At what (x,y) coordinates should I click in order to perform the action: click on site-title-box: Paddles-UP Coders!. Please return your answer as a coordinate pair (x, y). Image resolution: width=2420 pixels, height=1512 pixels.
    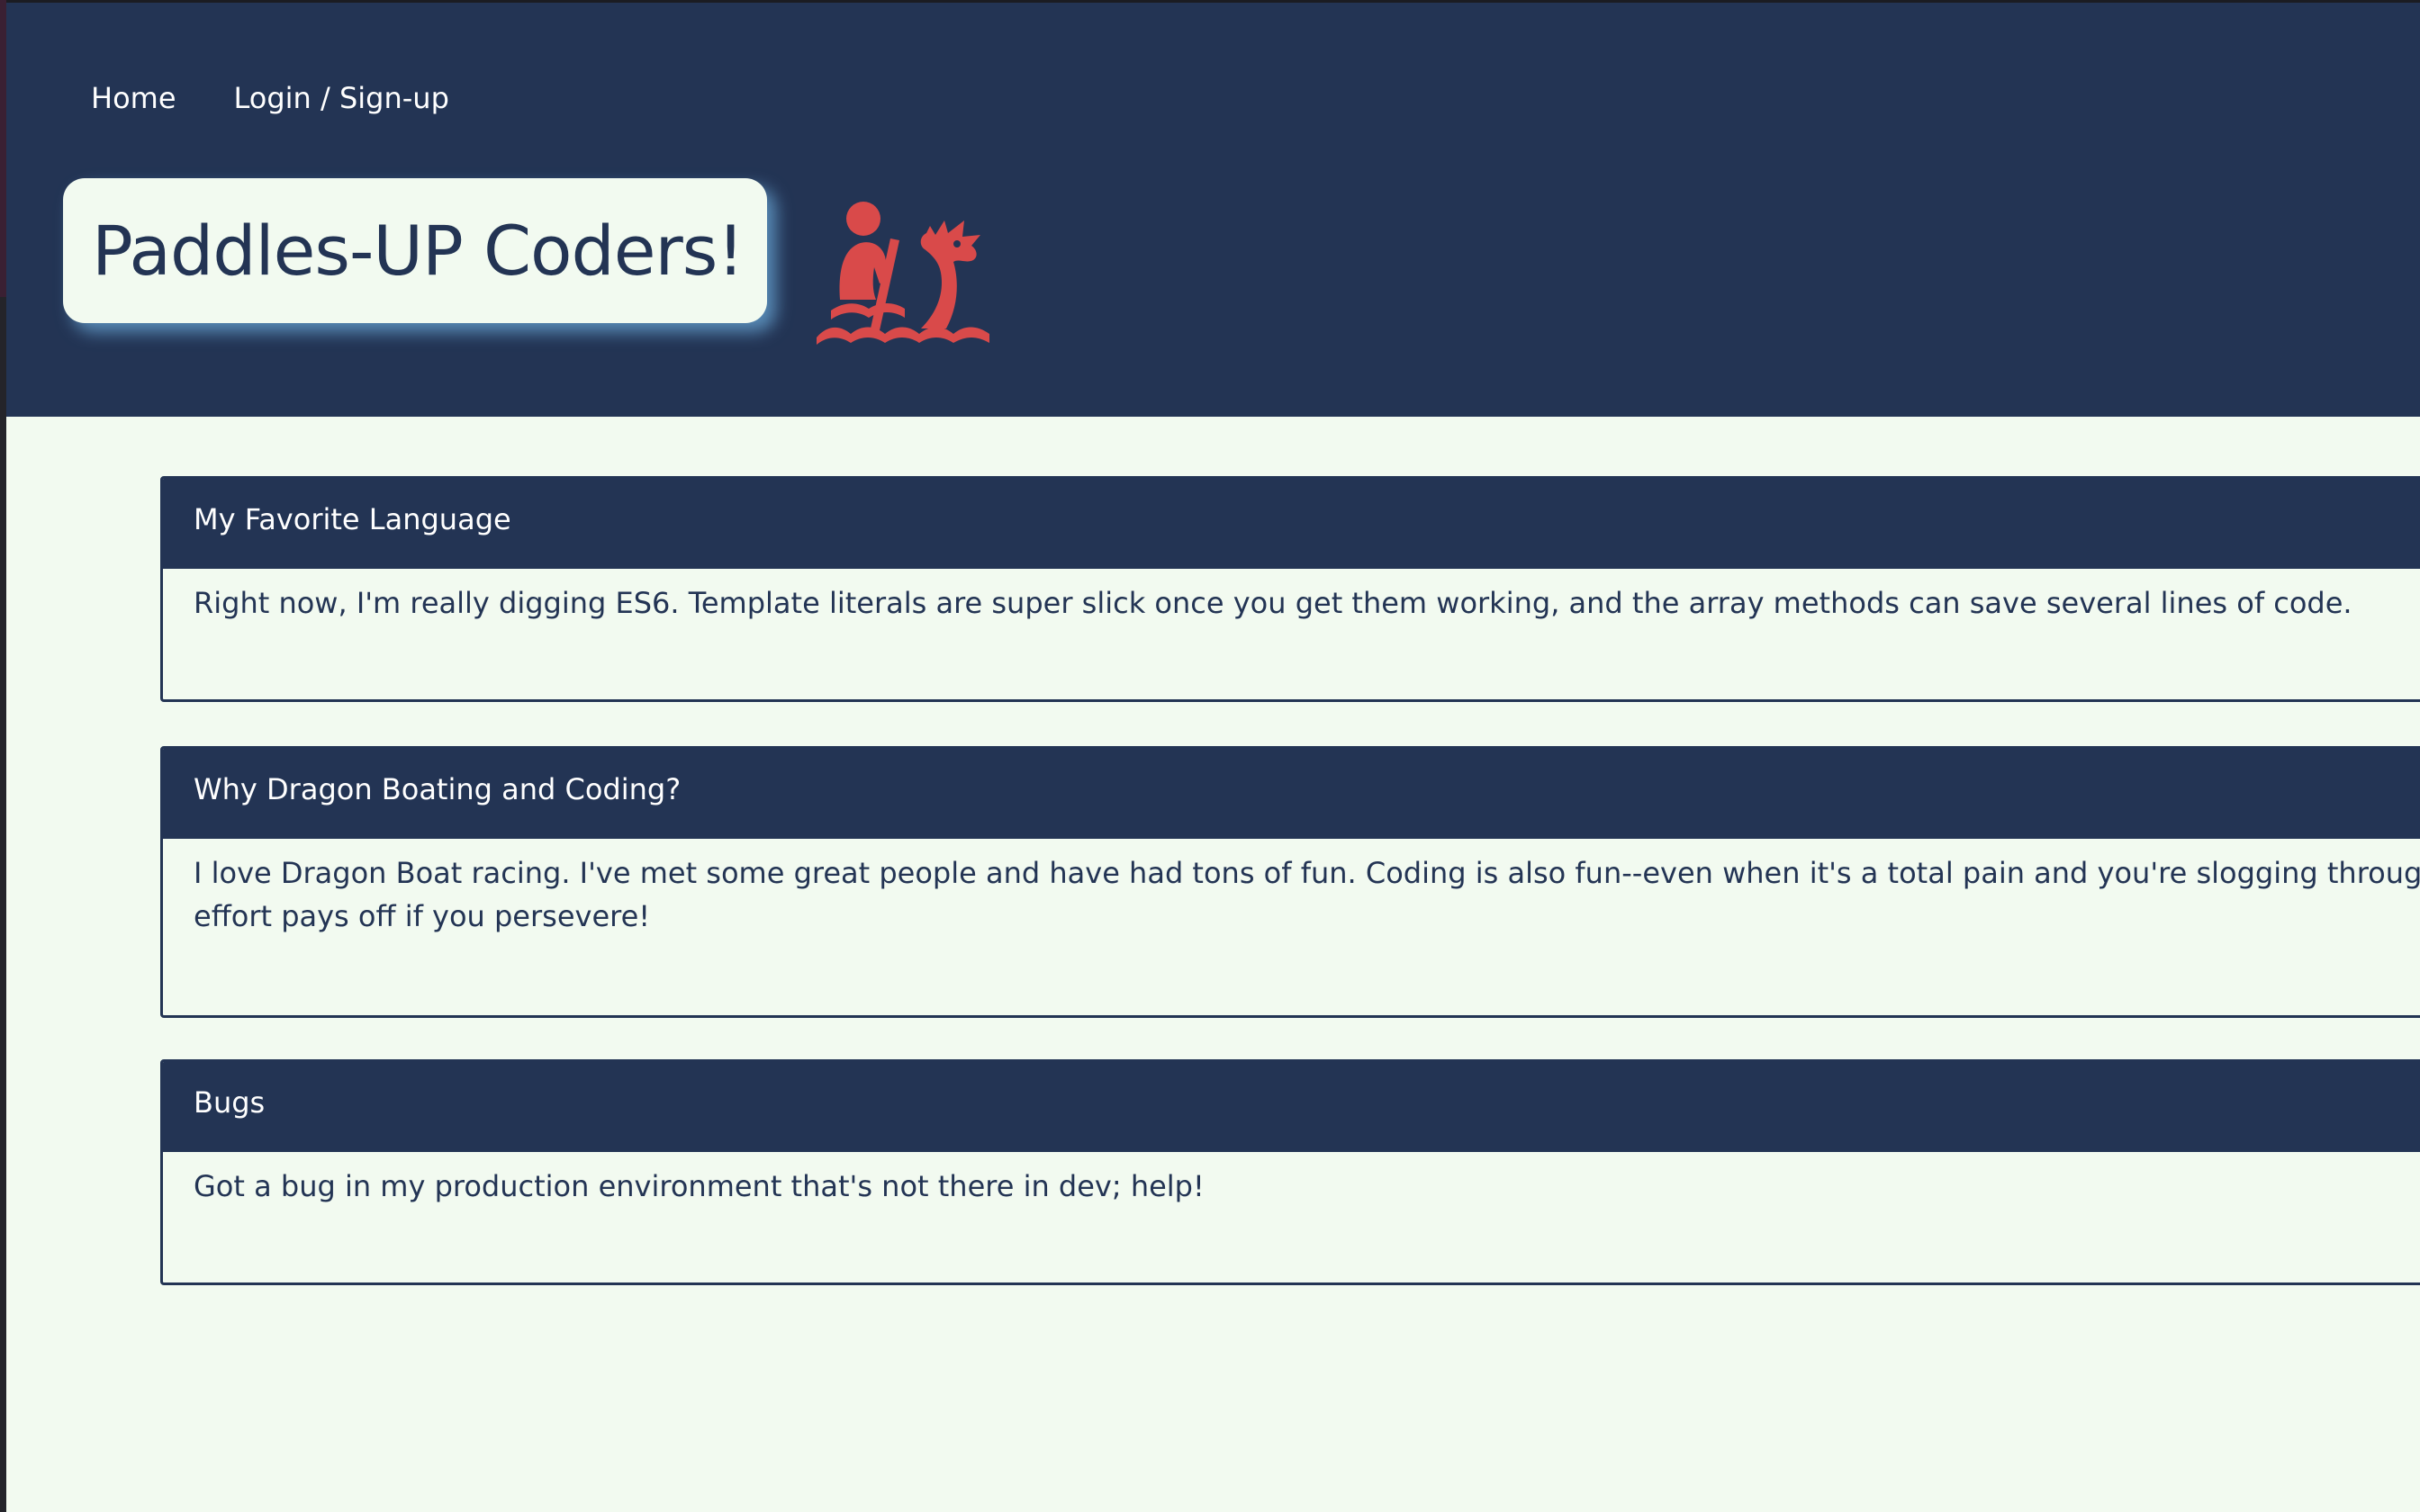
    Looking at the image, I should click on (415, 251).